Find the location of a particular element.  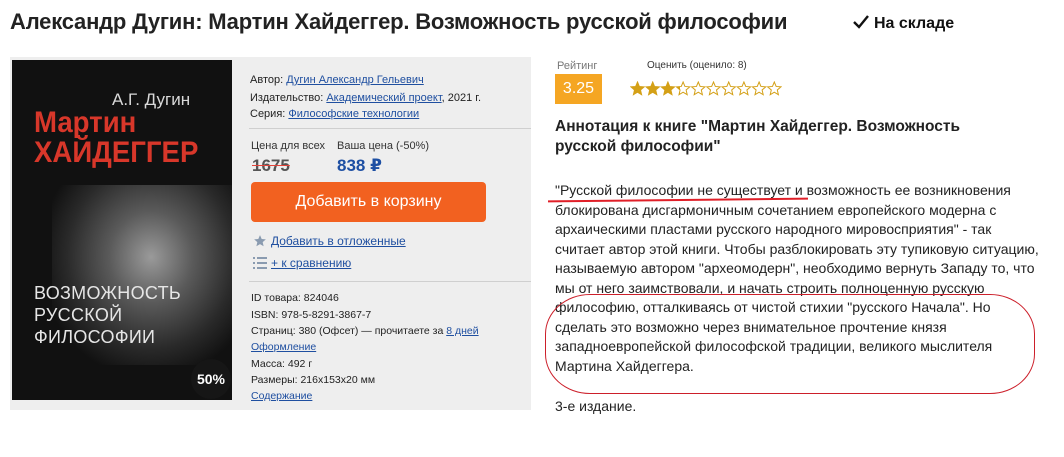

cover-title: Мартин ХАЙДЕГГЕР is located at coordinates (116, 138).